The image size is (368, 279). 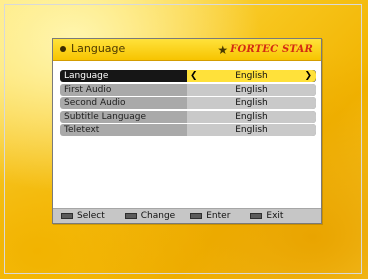 What do you see at coordinates (86, 76) in the screenshot?
I see `setting-label: Language` at bounding box center [86, 76].